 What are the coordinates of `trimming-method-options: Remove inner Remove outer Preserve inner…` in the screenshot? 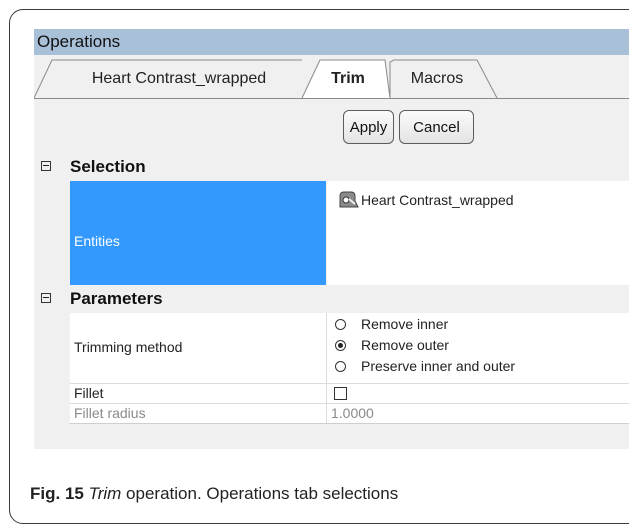 It's located at (478, 348).